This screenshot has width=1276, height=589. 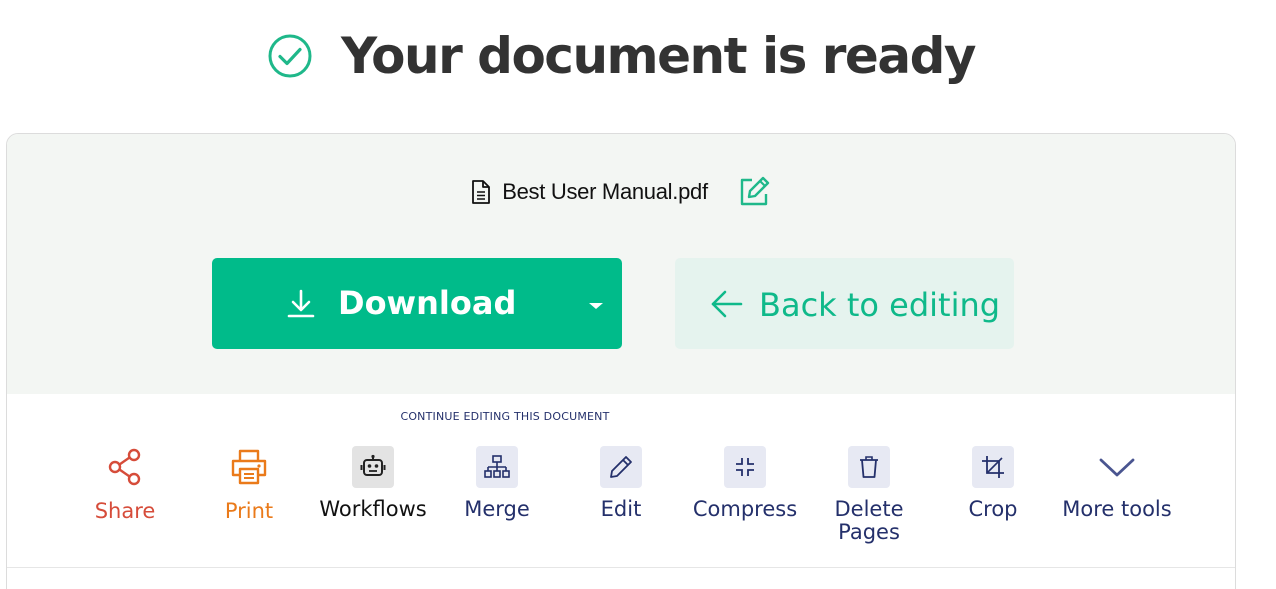 I want to click on crop-button: Crop, so click(x=993, y=483).